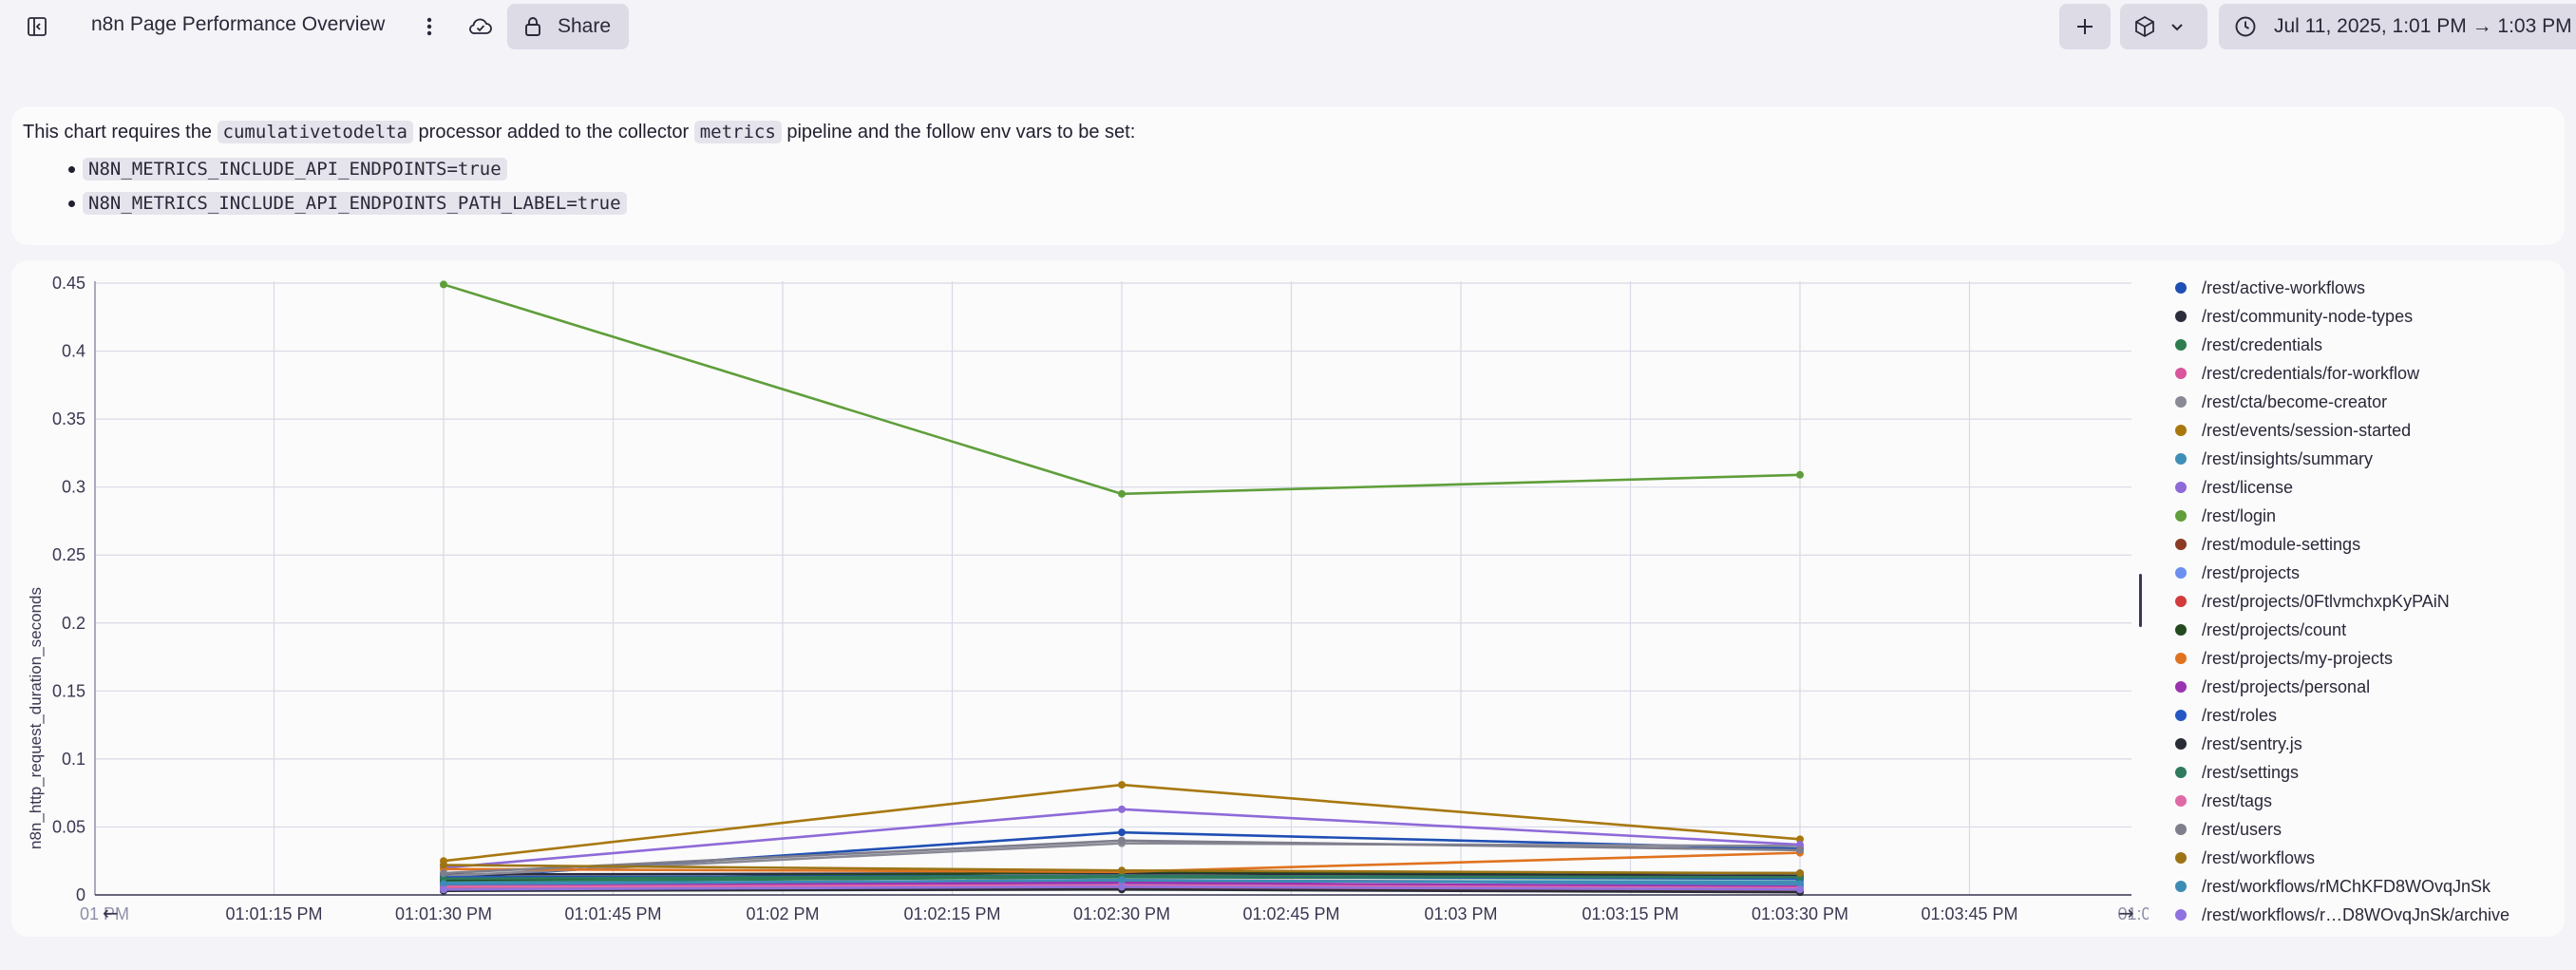  I want to click on note-middle: processor added to the collector, so click(553, 133).